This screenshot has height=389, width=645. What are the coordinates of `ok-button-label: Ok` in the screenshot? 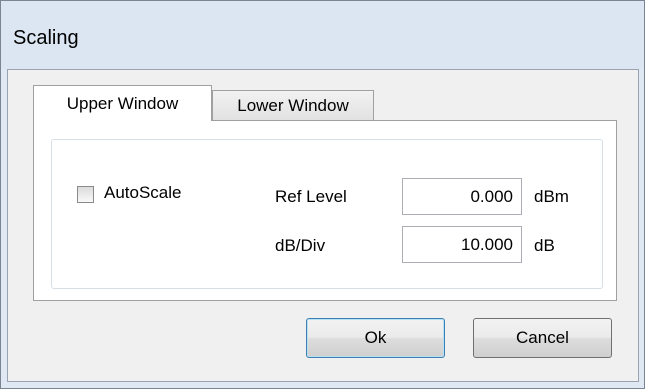 It's located at (375, 337).